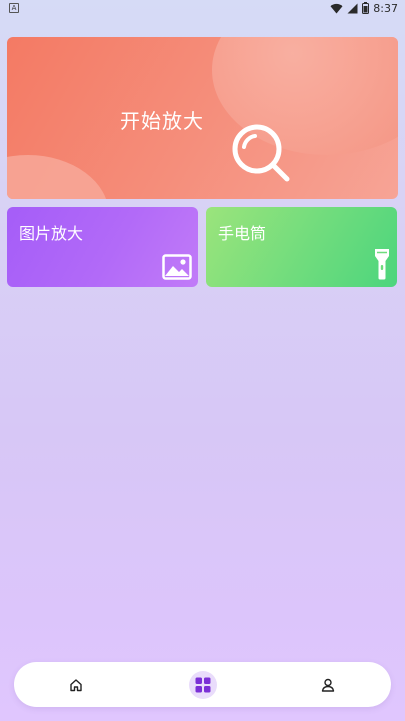 This screenshot has width=405, height=721. Describe the element at coordinates (385, 8) in the screenshot. I see `status-time: 8:37` at that location.